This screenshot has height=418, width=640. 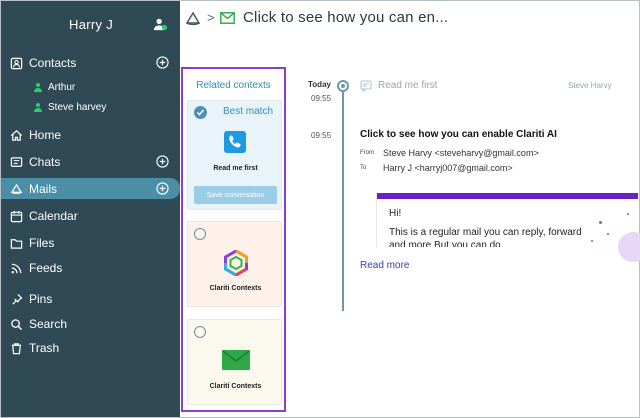 What do you see at coordinates (363, 168) in the screenshot?
I see `mail-to-label: To` at bounding box center [363, 168].